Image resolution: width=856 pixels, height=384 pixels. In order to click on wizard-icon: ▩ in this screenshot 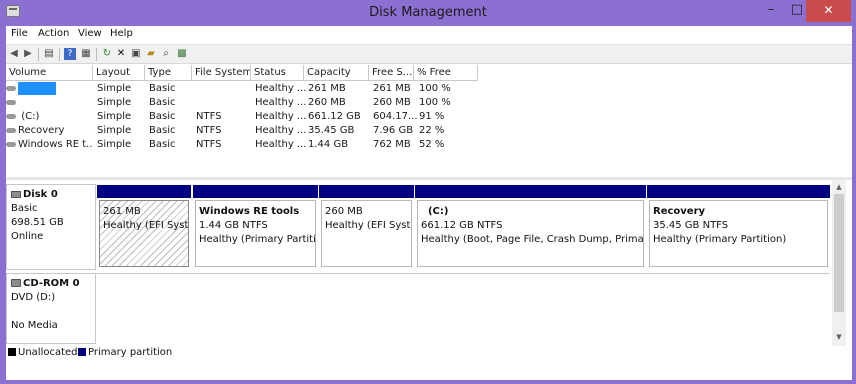, I will do `click(182, 54)`.